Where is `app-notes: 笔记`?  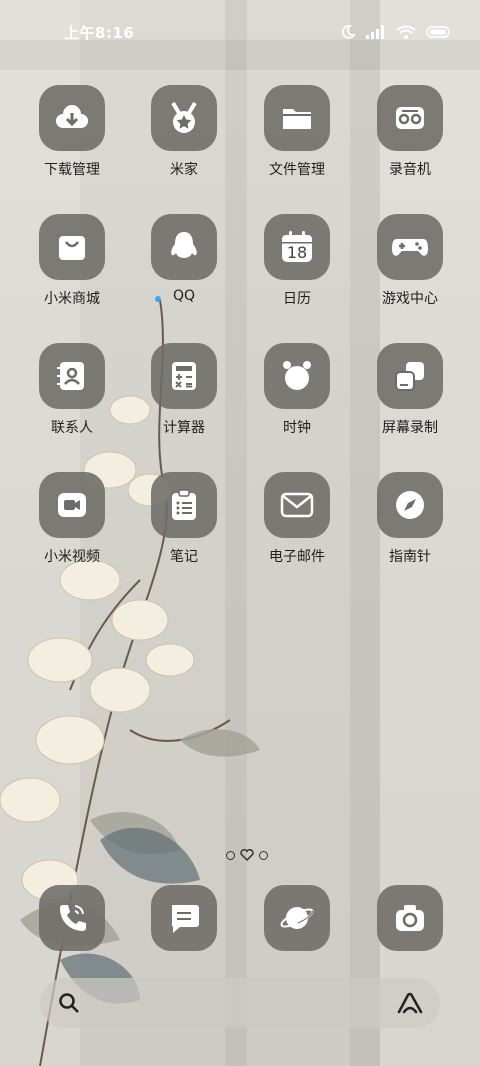
app-notes: 笔记 is located at coordinates (184, 519).